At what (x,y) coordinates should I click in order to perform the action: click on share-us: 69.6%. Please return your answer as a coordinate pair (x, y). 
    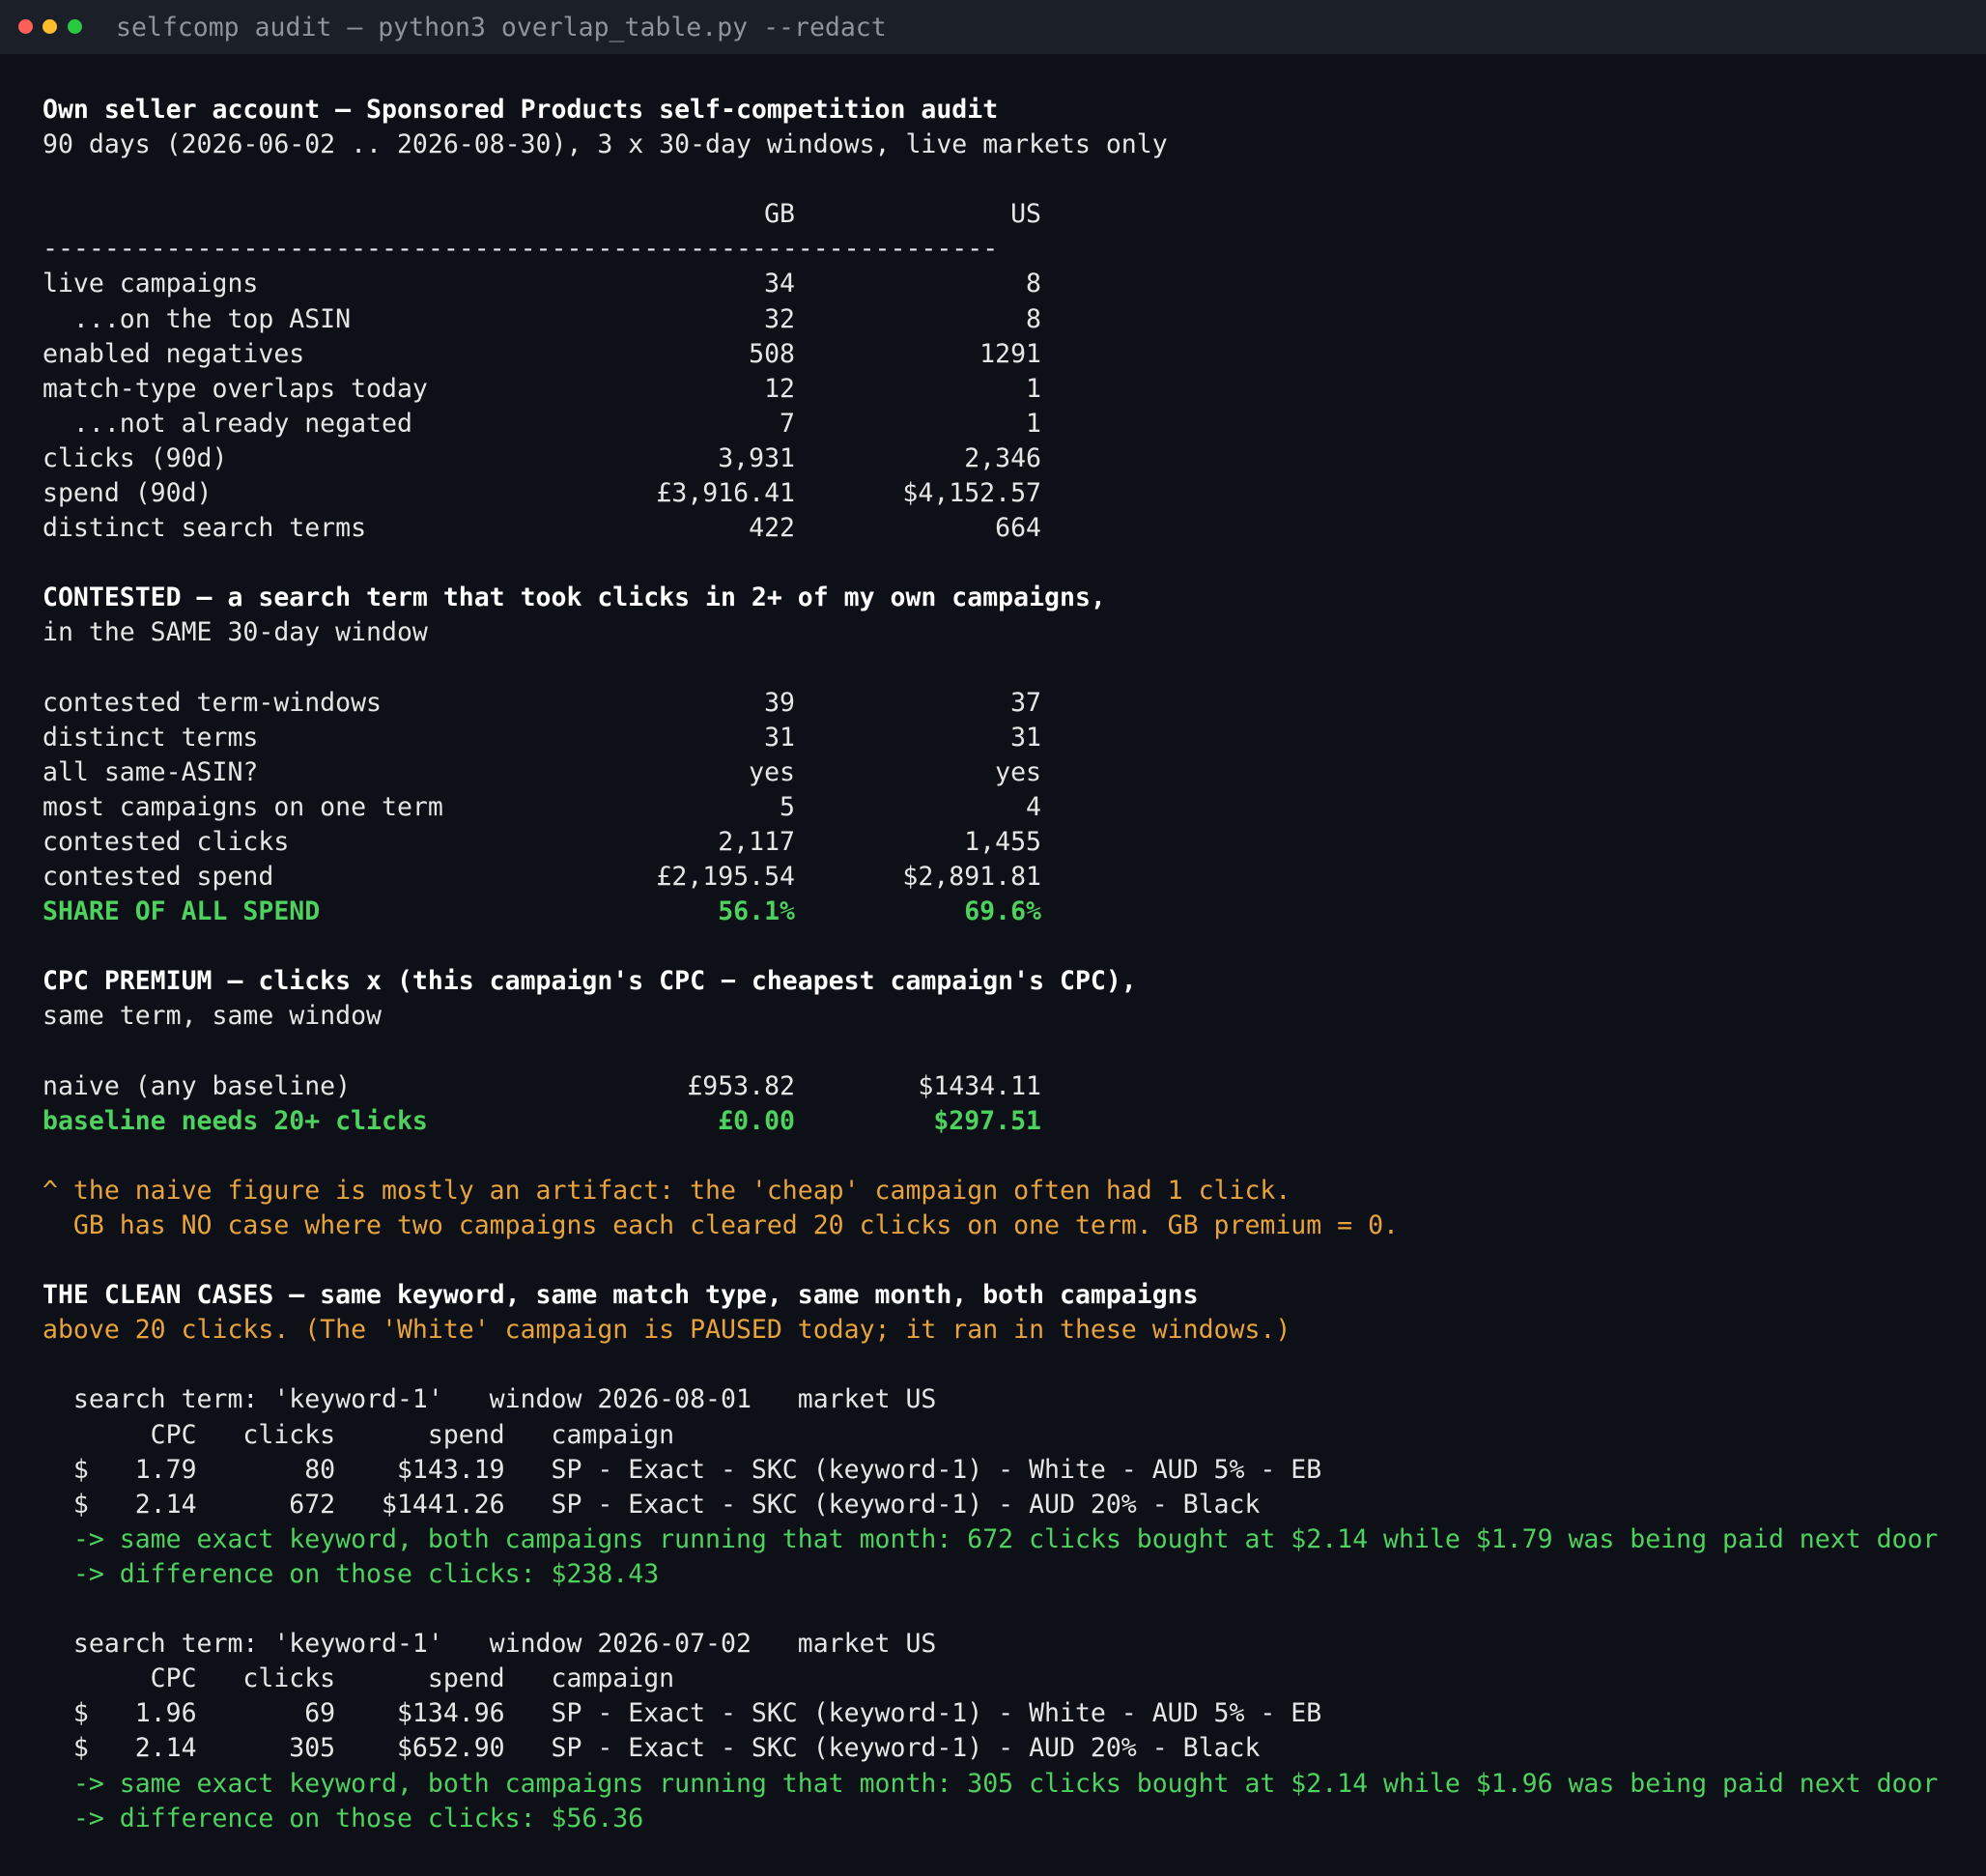
    Looking at the image, I should click on (1002, 911).